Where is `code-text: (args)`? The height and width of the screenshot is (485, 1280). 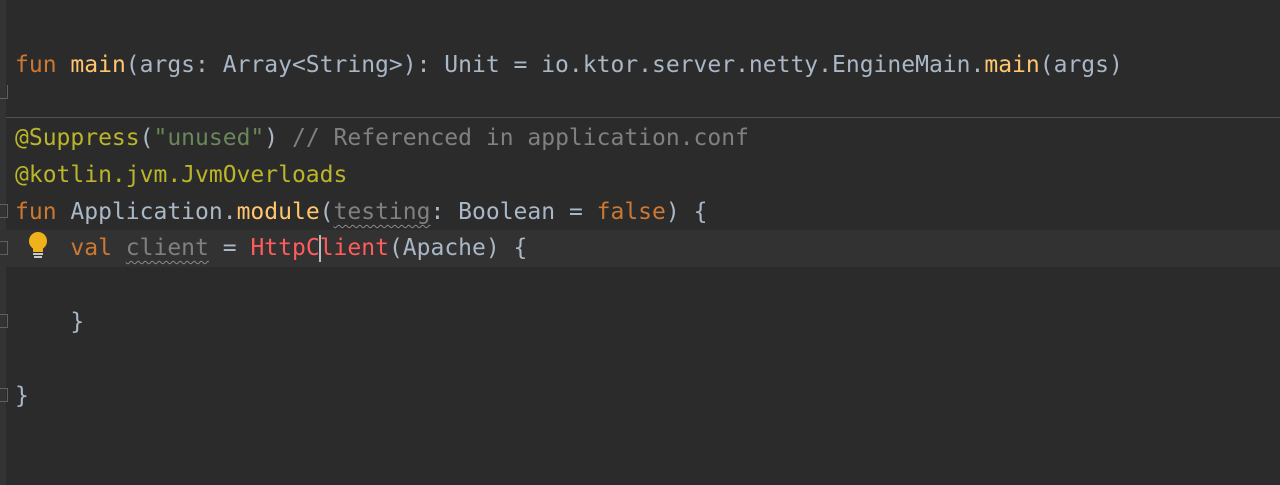
code-text: (args) is located at coordinates (1081, 65).